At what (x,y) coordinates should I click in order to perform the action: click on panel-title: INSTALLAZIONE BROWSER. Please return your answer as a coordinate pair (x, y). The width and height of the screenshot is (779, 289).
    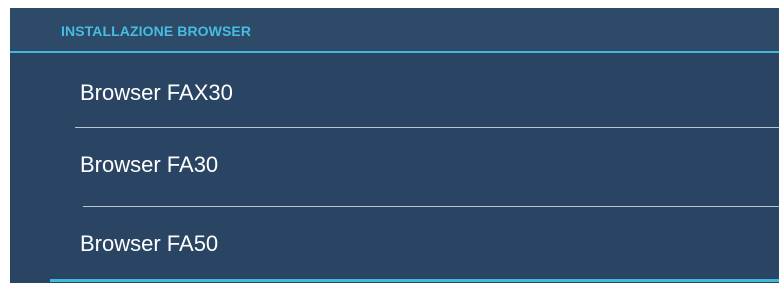
    Looking at the image, I should click on (156, 31).